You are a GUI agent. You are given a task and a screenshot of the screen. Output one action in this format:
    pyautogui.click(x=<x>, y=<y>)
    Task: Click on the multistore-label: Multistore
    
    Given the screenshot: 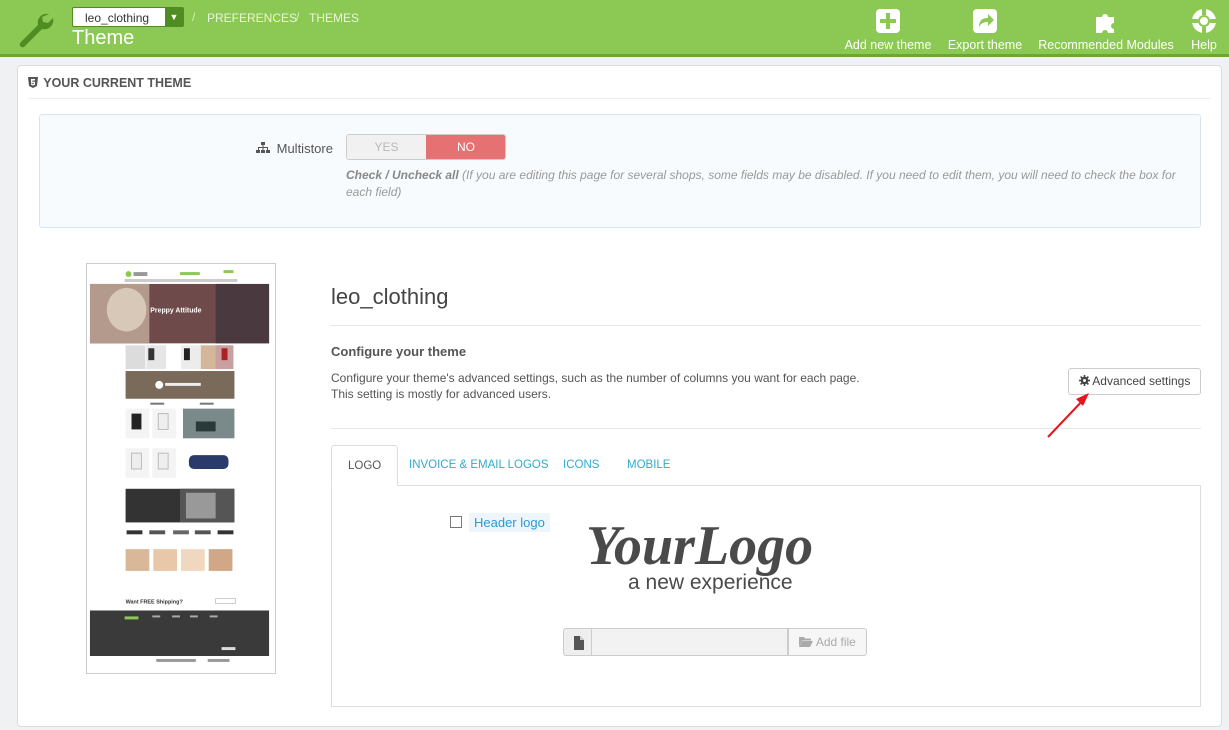 What is the action you would take?
    pyautogui.click(x=294, y=148)
    